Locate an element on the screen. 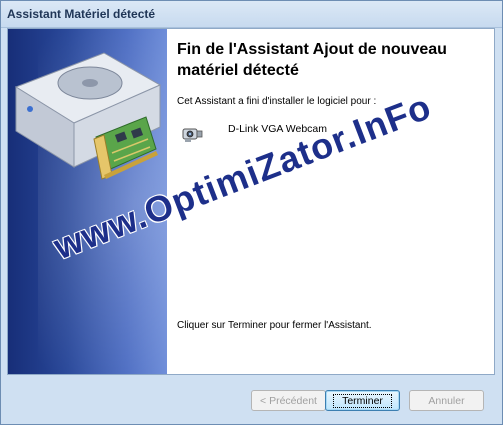 The height and width of the screenshot is (425, 503). device-name: D-Link VGA Webcam is located at coordinates (278, 129).